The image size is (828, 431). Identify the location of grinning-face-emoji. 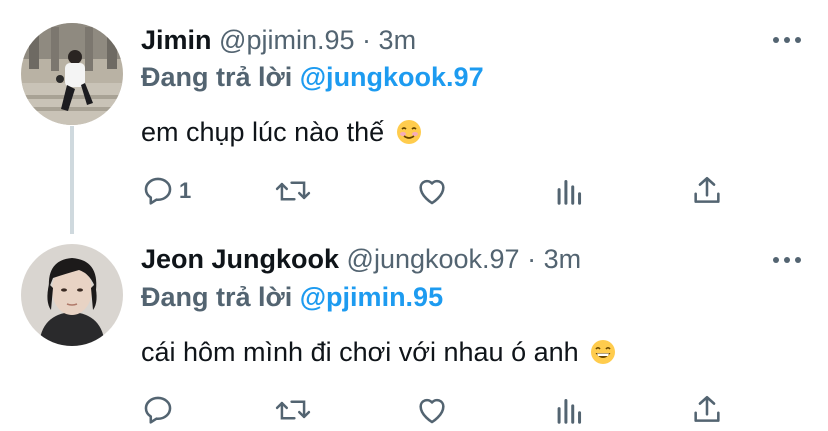
(603, 352).